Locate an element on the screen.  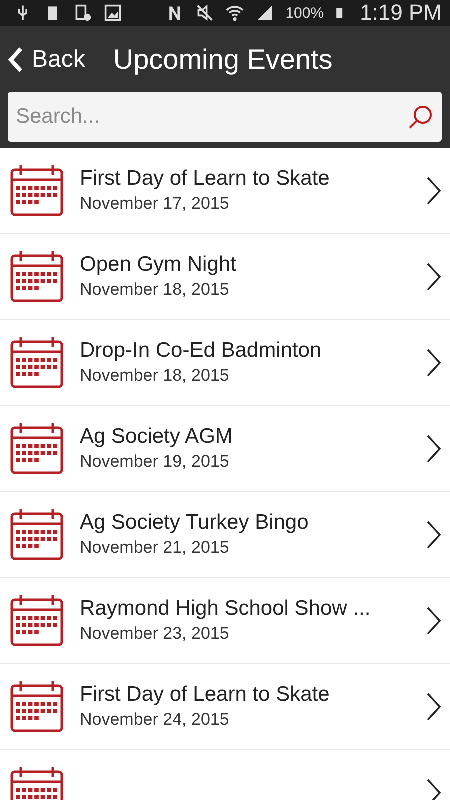
wifi-icon is located at coordinates (235, 13).